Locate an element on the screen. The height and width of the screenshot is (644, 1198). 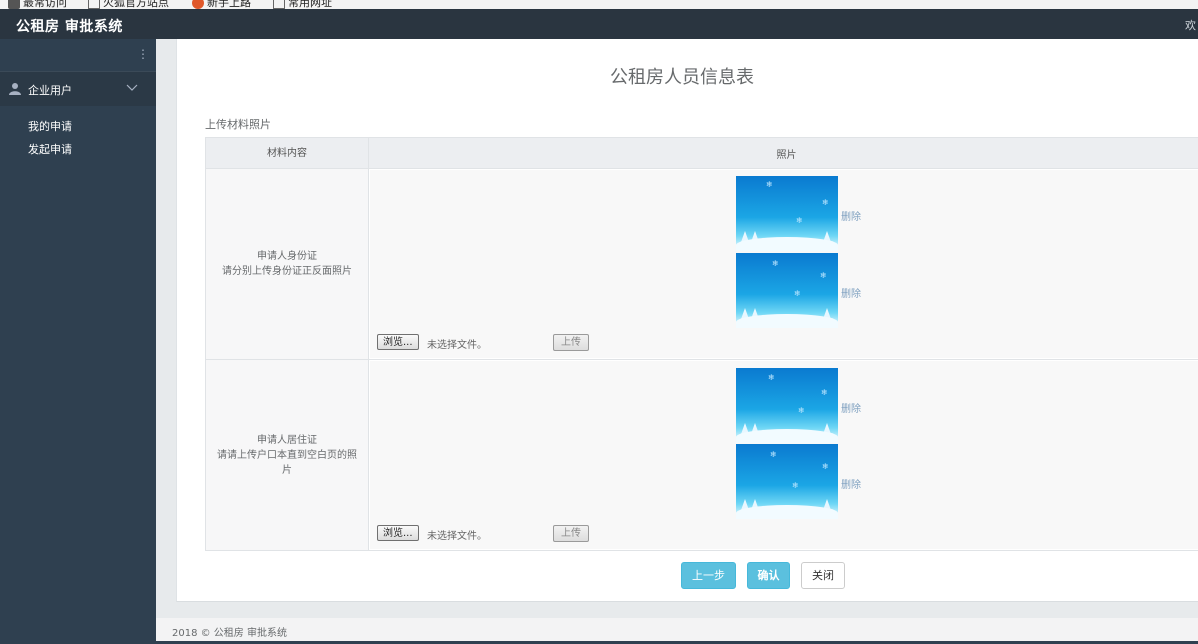
bookmark-firefox-official: 火狐官方站点 is located at coordinates (128, 4).